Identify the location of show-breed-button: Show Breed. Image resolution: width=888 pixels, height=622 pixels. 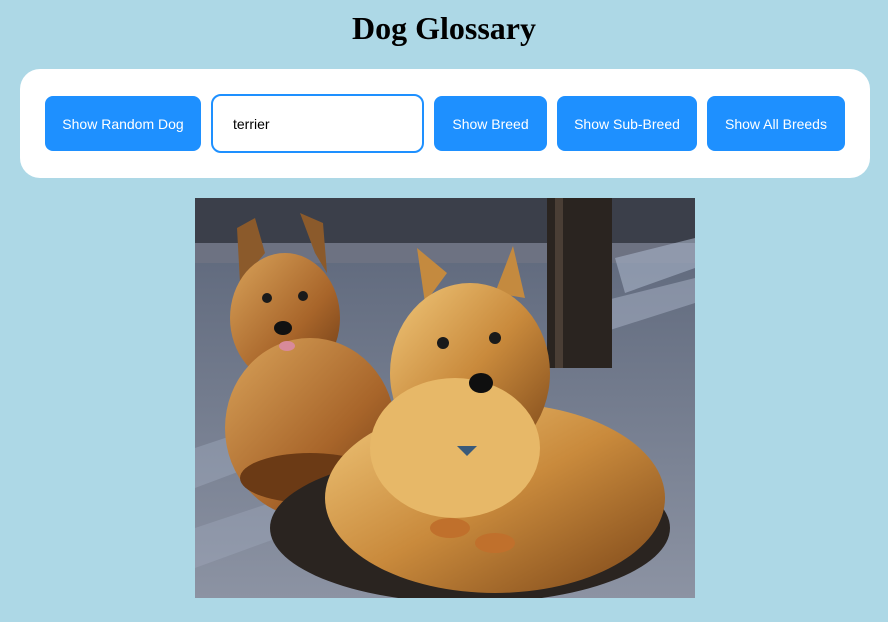
(490, 123).